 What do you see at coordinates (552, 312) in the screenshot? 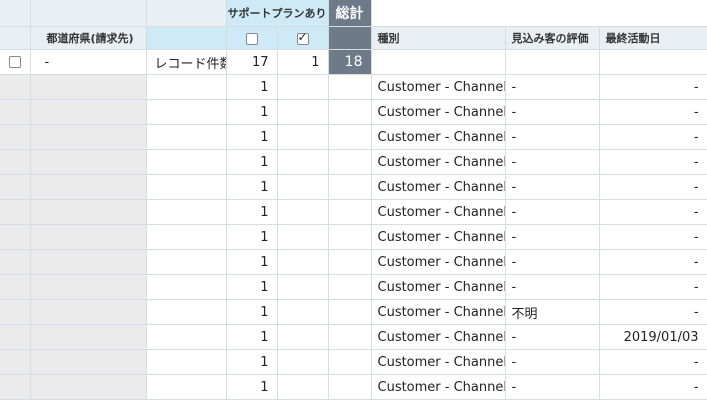
I see `row-prospect: 不明` at bounding box center [552, 312].